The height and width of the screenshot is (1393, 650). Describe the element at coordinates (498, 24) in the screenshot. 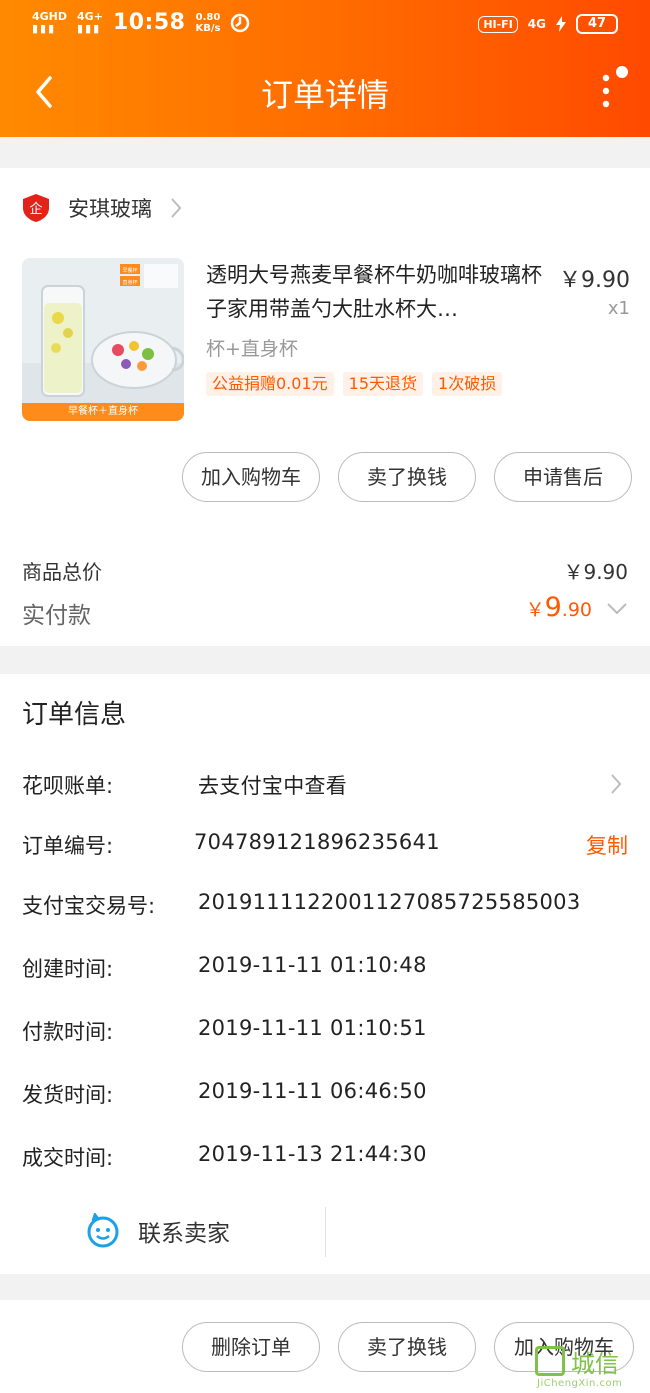

I see `hifi-badge: HI-FI` at that location.